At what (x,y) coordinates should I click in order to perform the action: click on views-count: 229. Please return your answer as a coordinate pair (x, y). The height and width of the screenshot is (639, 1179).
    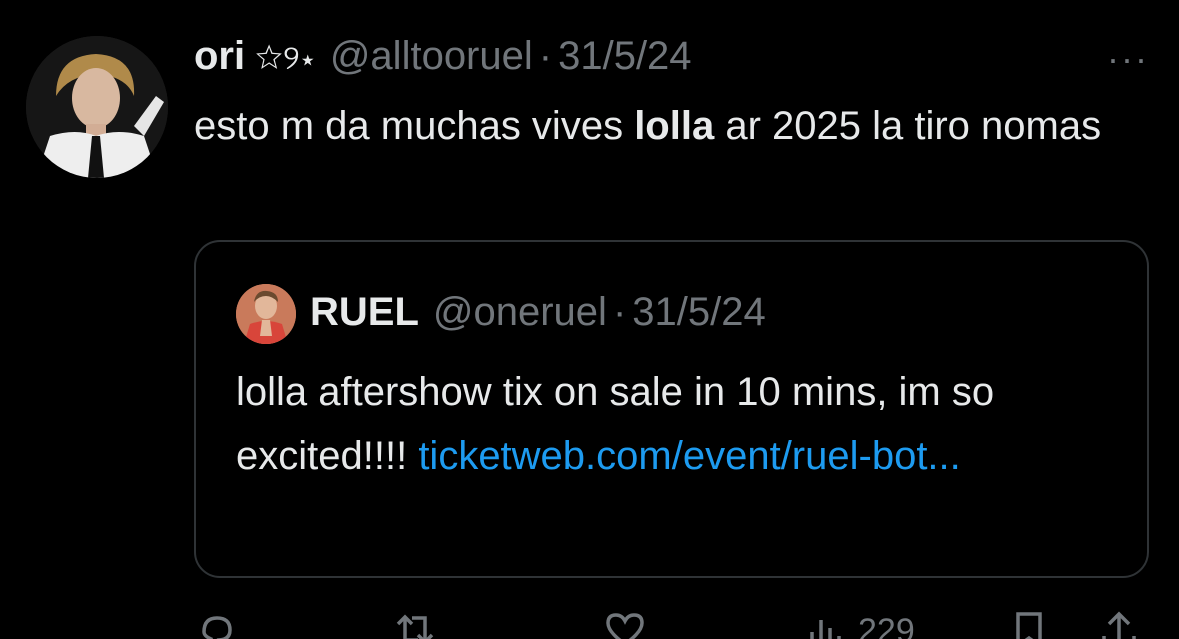
    Looking at the image, I should click on (886, 625).